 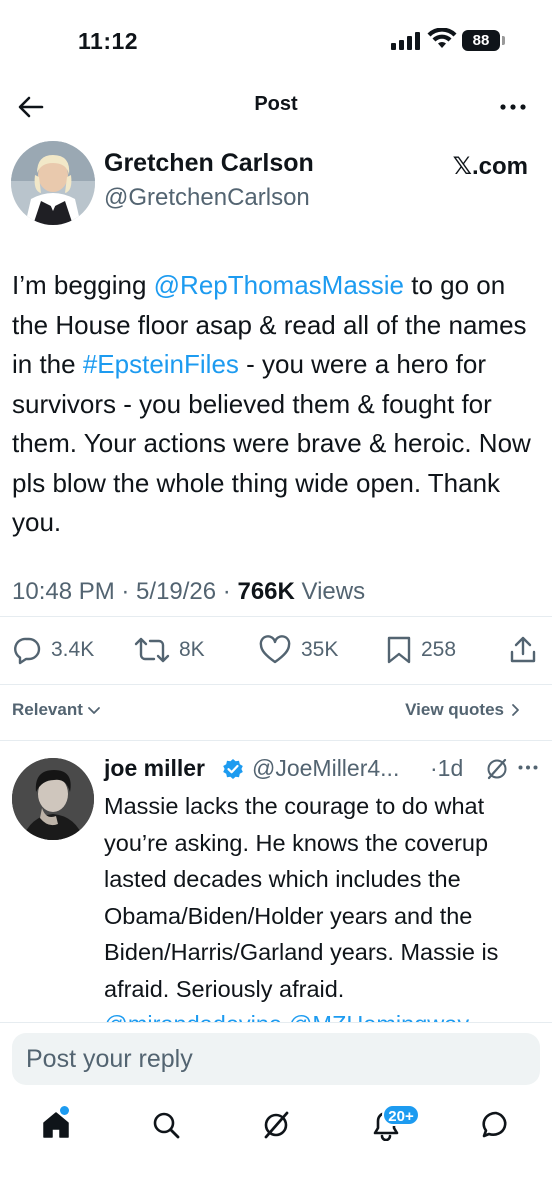 What do you see at coordinates (161, 364) in the screenshot?
I see `hashtag-link: #EpsteinFiles` at bounding box center [161, 364].